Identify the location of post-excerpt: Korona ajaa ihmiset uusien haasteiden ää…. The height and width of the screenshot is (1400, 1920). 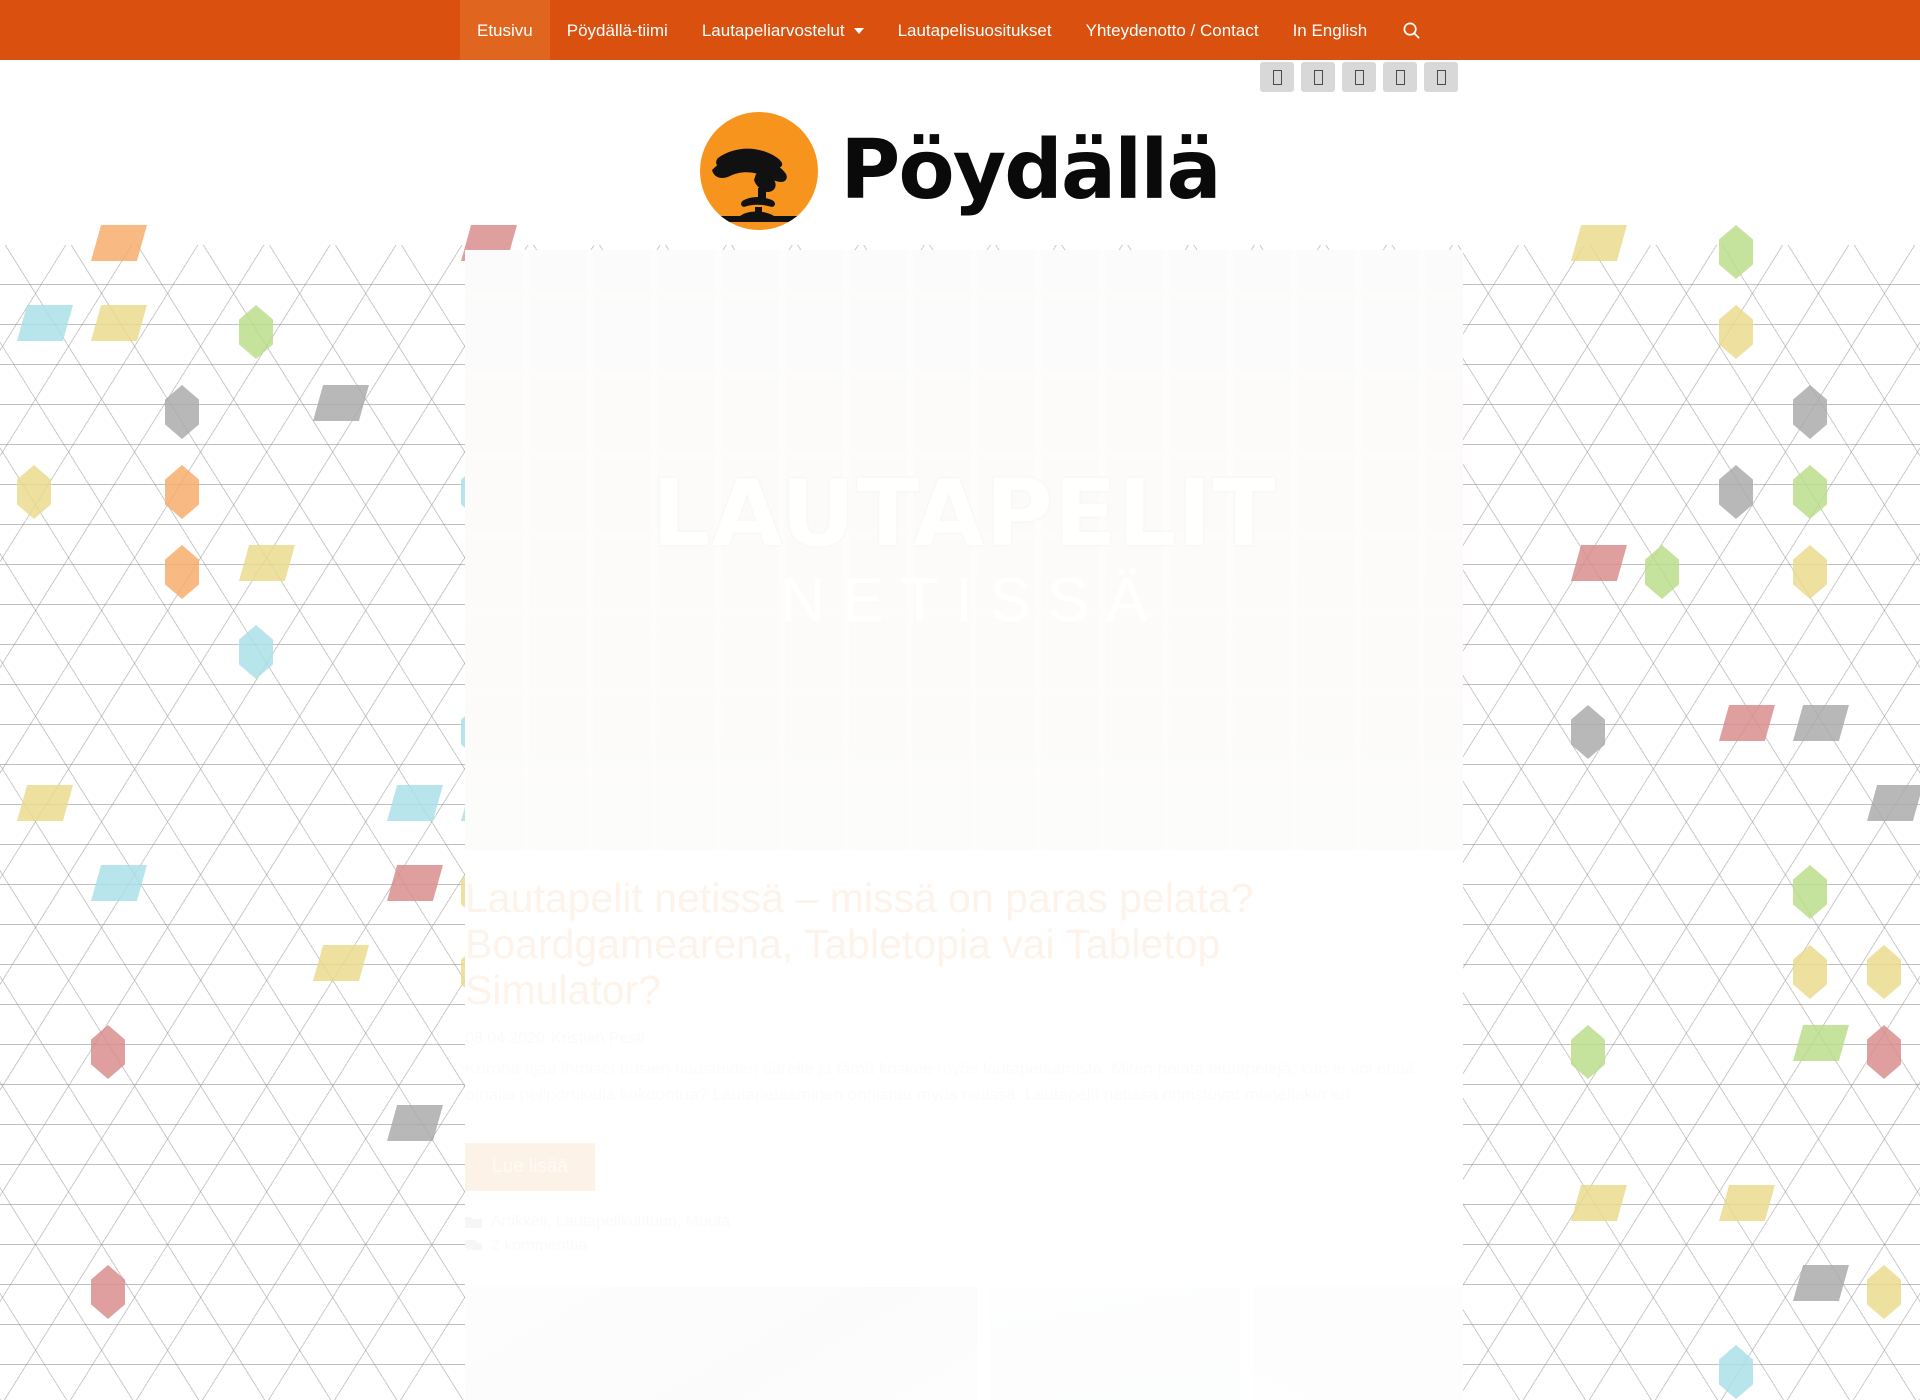
(940, 1081).